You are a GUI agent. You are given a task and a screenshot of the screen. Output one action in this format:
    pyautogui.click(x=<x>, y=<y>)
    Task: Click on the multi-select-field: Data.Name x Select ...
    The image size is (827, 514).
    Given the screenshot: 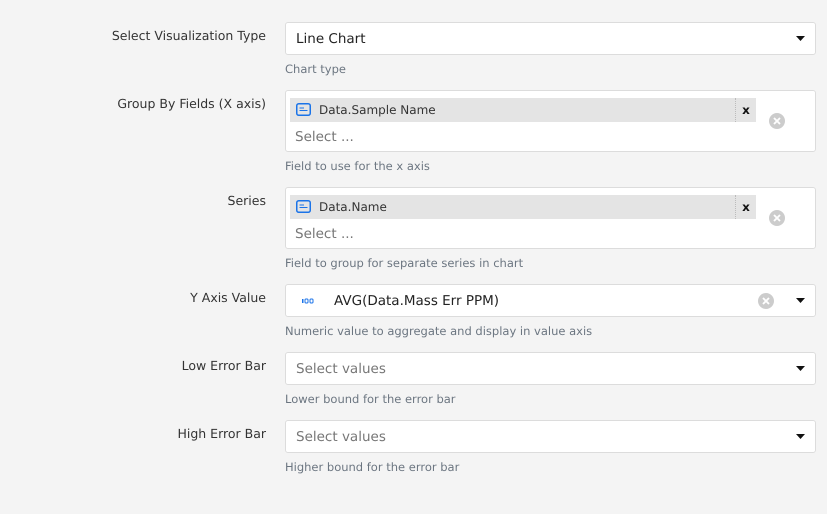 What is the action you would take?
    pyautogui.click(x=550, y=218)
    